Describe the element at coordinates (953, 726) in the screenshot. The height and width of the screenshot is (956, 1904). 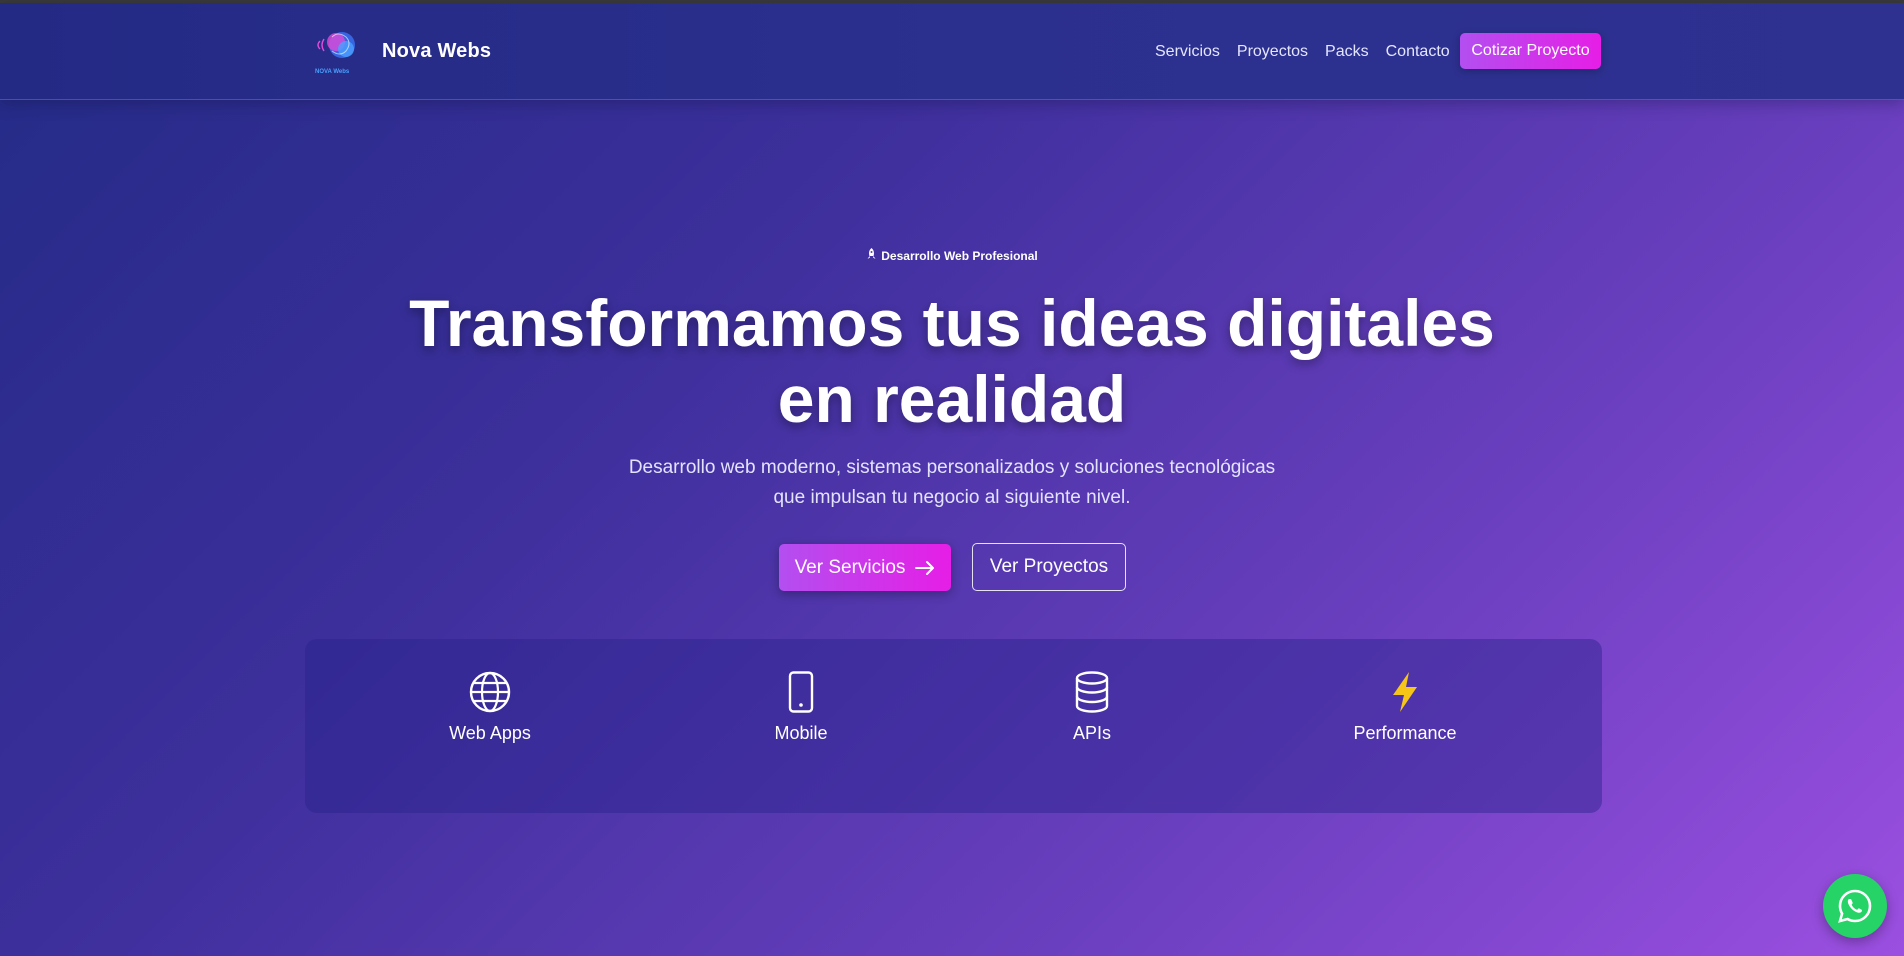
I see `features-panel: Web Apps Mobile APIs Performance` at that location.